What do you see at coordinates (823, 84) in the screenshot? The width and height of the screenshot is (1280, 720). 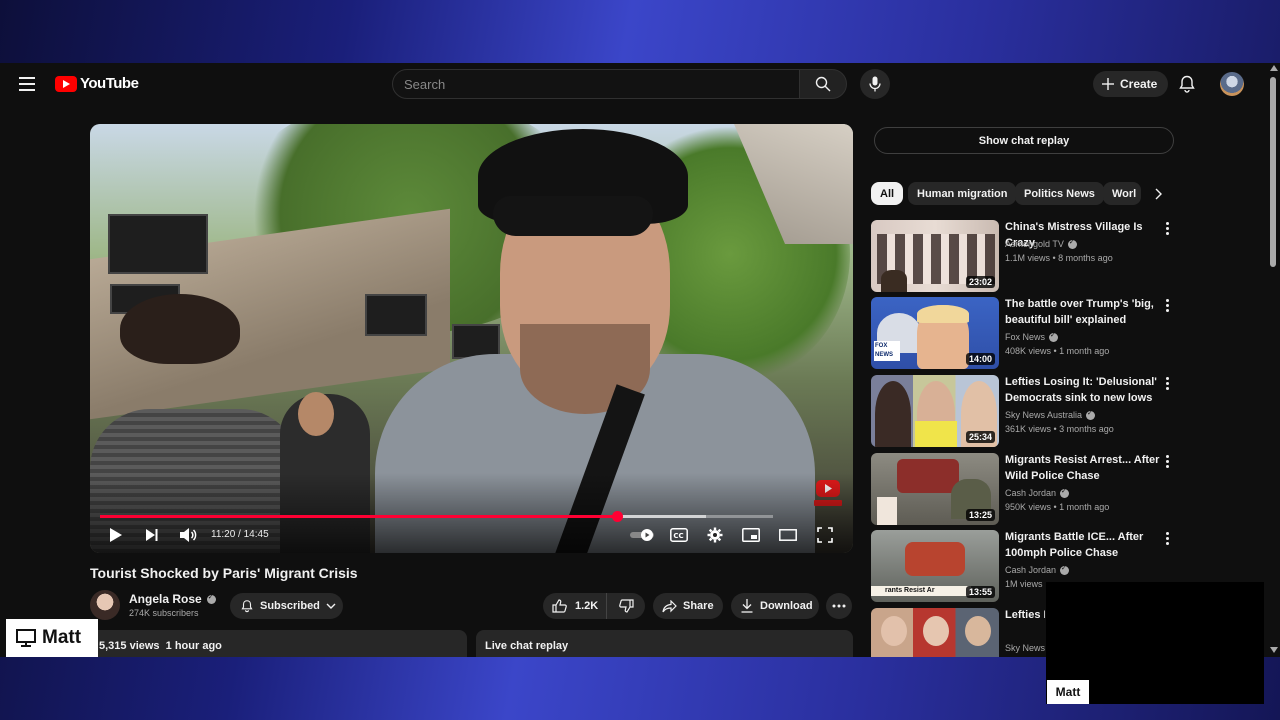 I see `search-button` at bounding box center [823, 84].